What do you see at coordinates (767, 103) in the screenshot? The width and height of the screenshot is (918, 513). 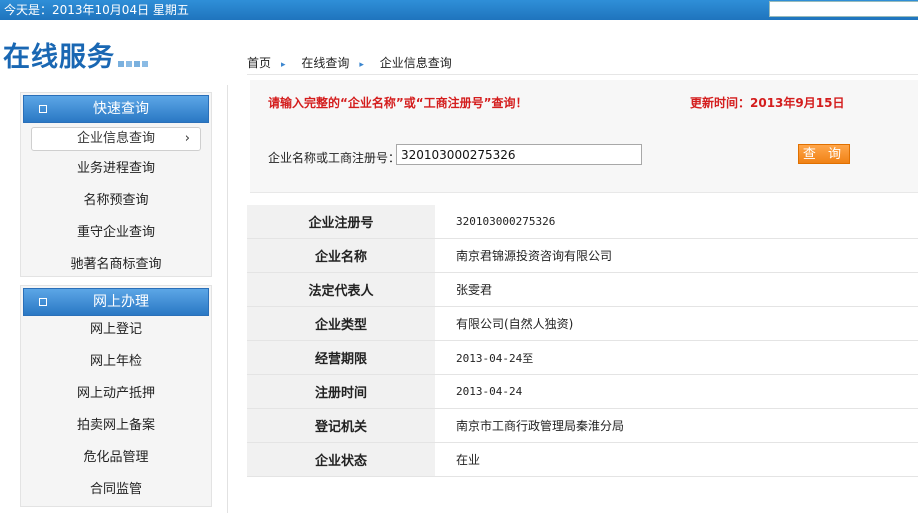 I see `update-time: 更新时间：2013年9月15日` at bounding box center [767, 103].